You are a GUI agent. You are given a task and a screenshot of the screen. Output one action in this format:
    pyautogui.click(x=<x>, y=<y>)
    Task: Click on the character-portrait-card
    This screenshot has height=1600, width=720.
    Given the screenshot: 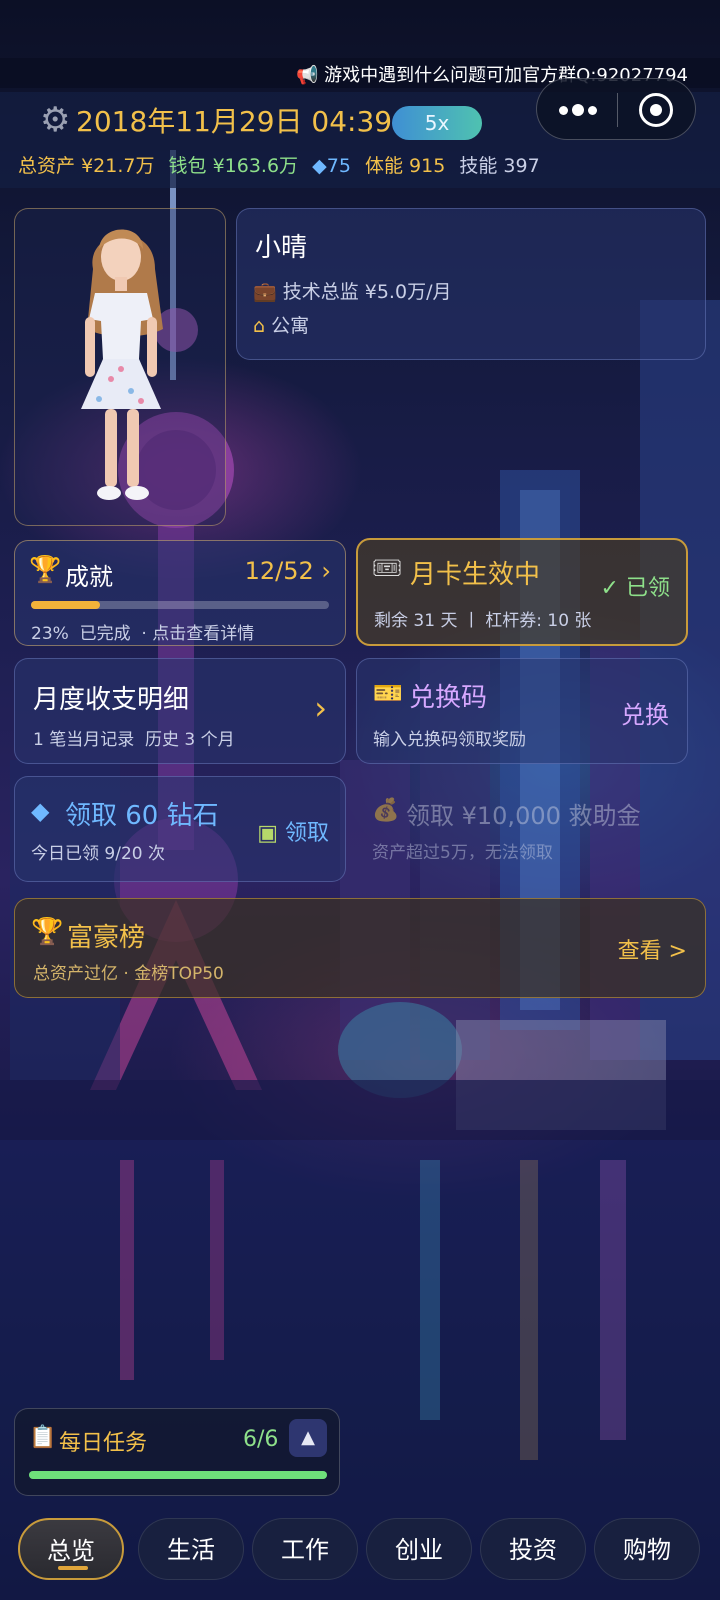 What is the action you would take?
    pyautogui.click(x=120, y=367)
    